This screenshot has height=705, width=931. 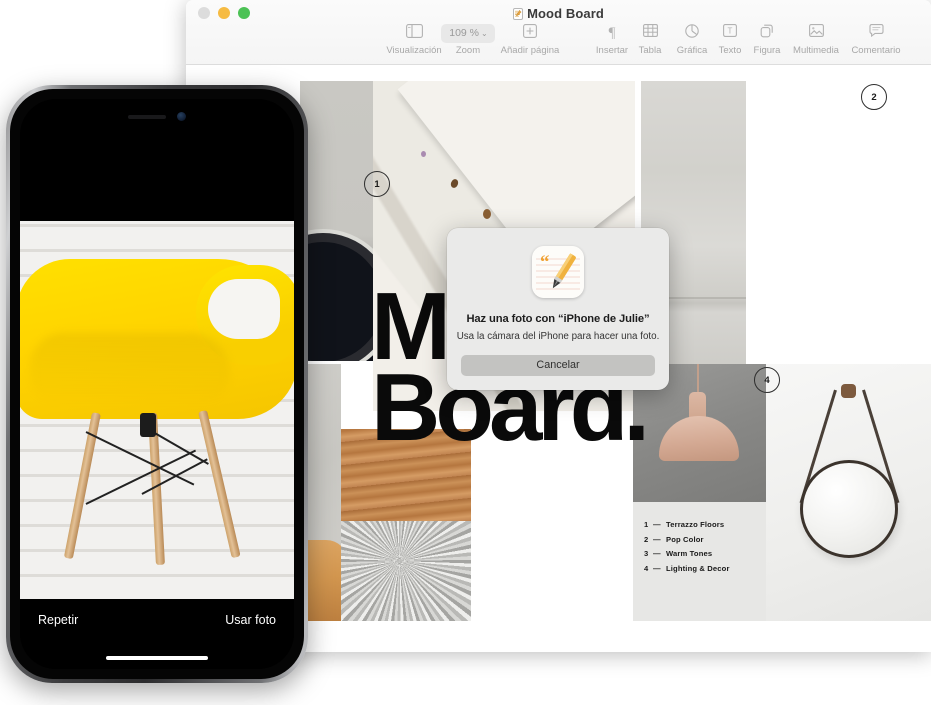 I want to click on svg-text: T, so click(x=730, y=31).